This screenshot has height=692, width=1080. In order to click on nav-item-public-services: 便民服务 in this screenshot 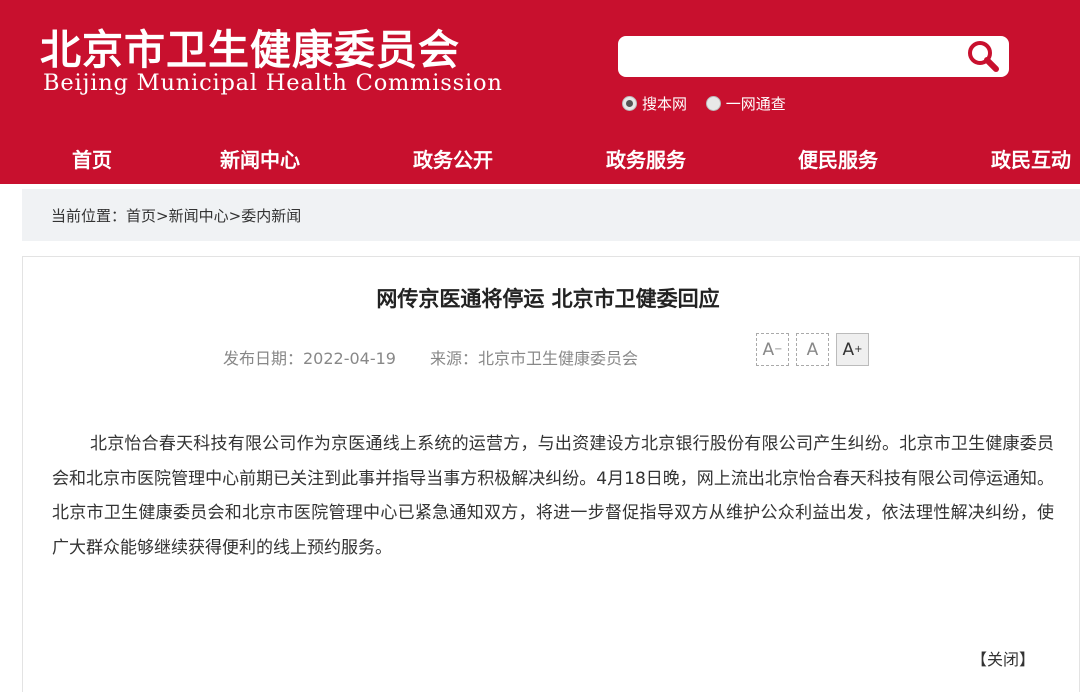, I will do `click(838, 158)`.